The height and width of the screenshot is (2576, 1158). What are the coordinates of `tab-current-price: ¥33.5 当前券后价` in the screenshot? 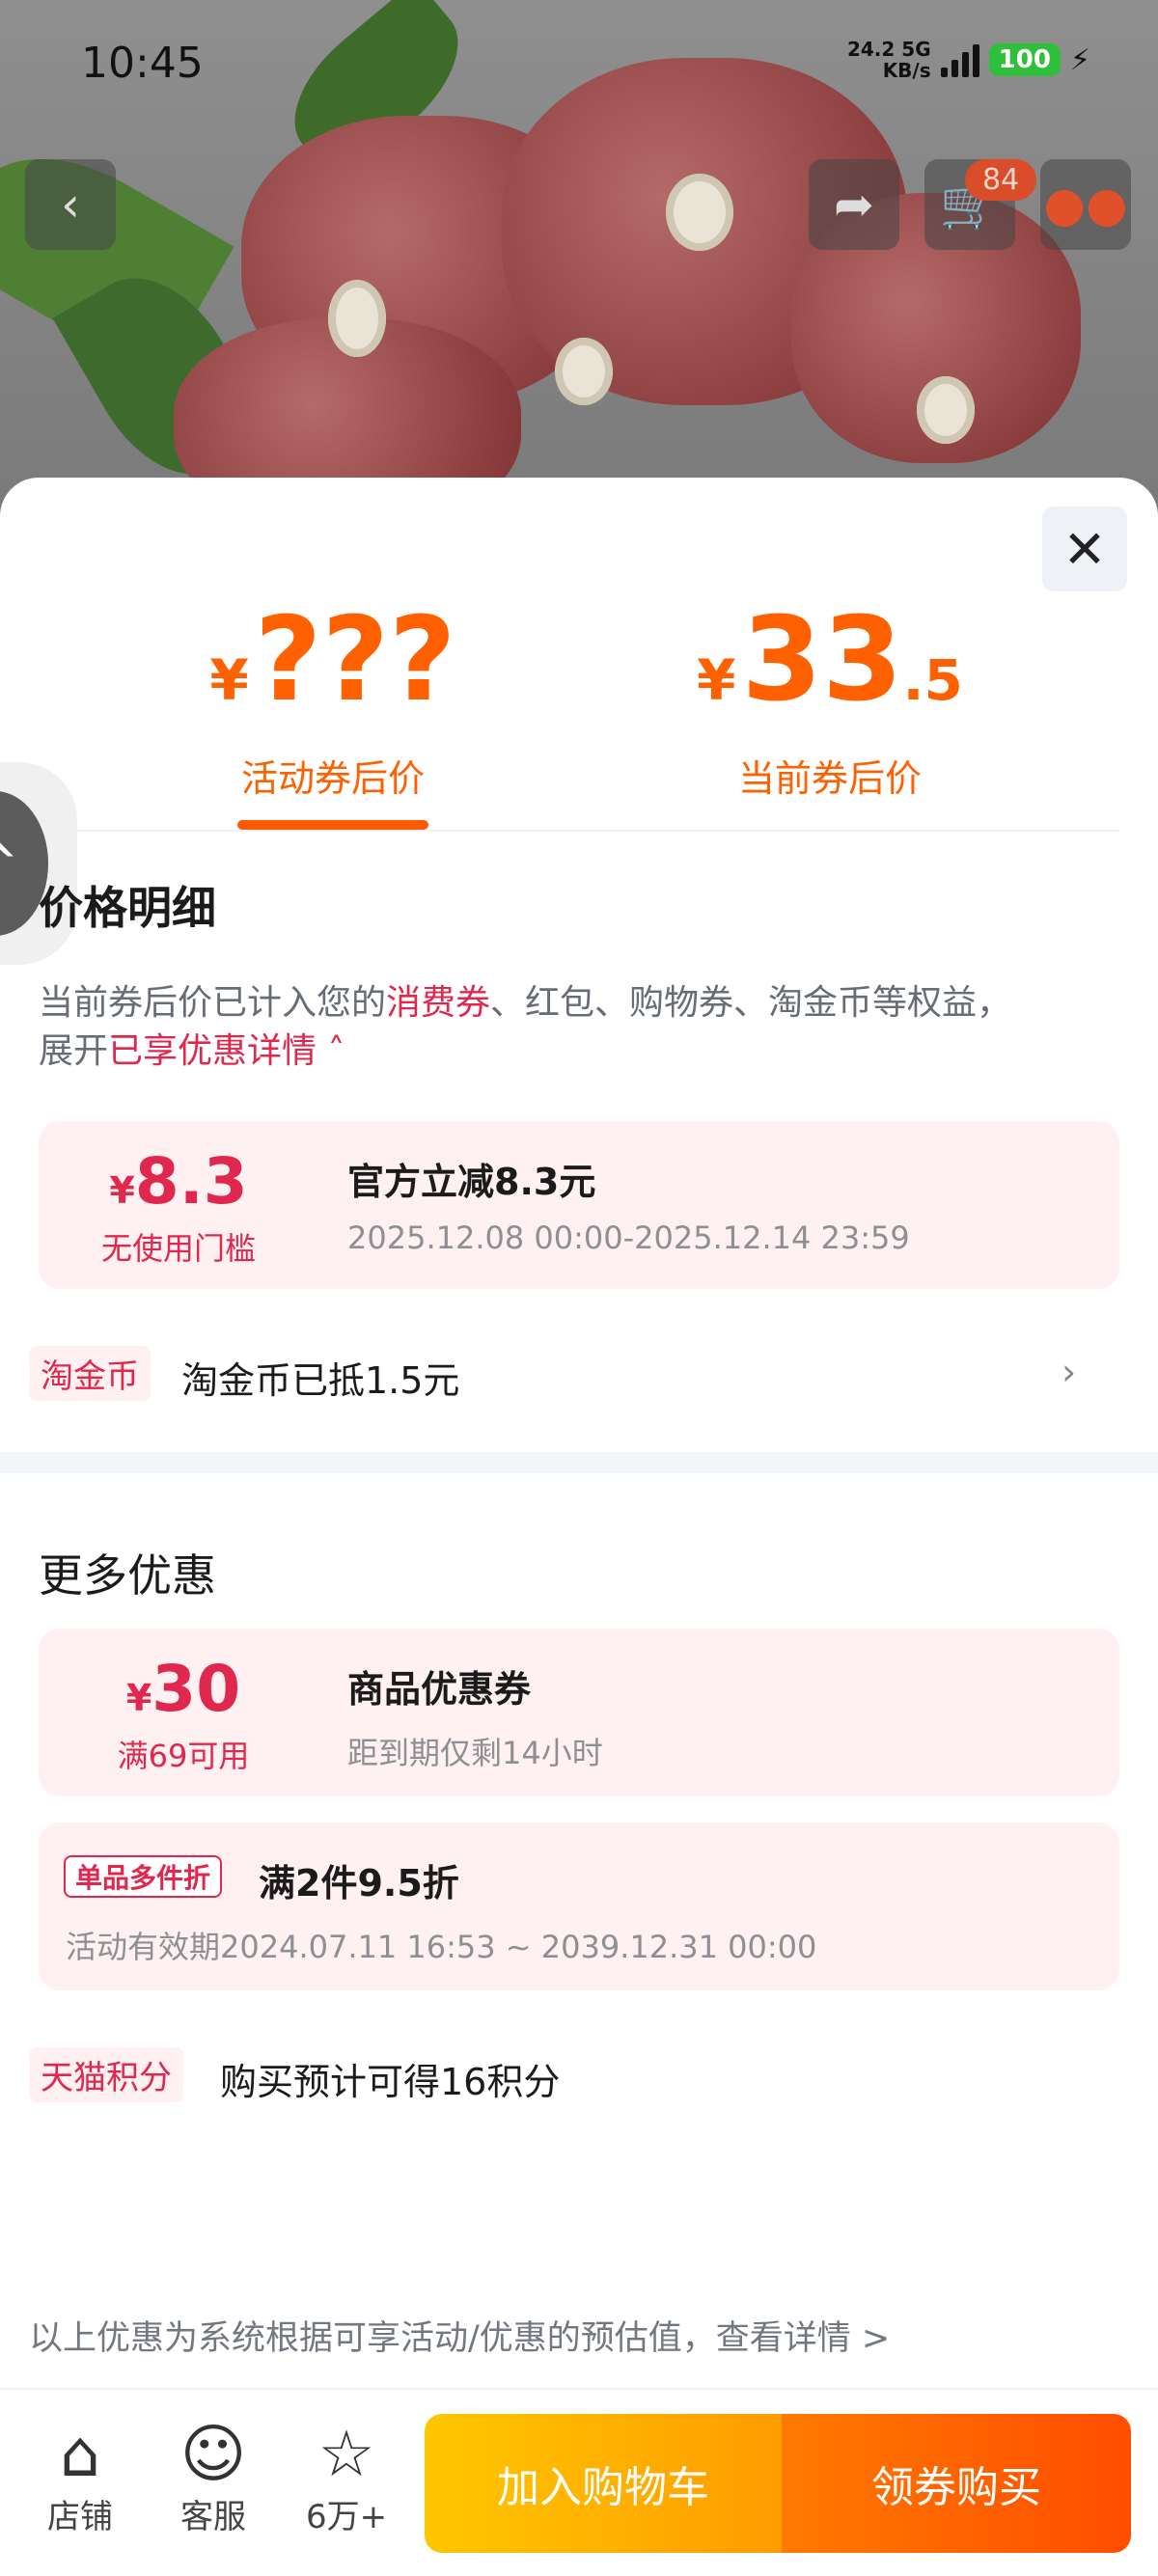 It's located at (830, 700).